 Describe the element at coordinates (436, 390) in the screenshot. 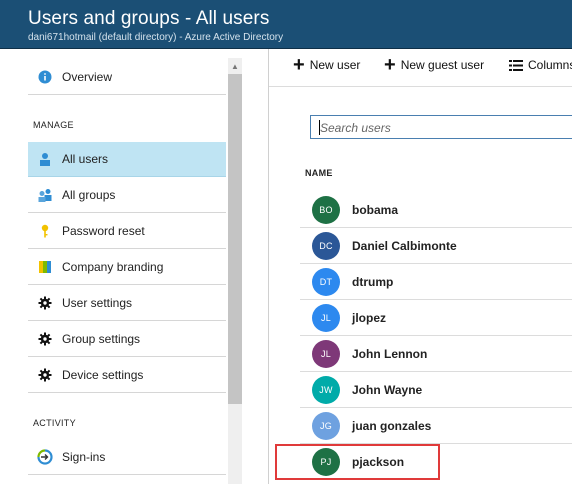

I see `table-row: JW John Wayne` at that location.